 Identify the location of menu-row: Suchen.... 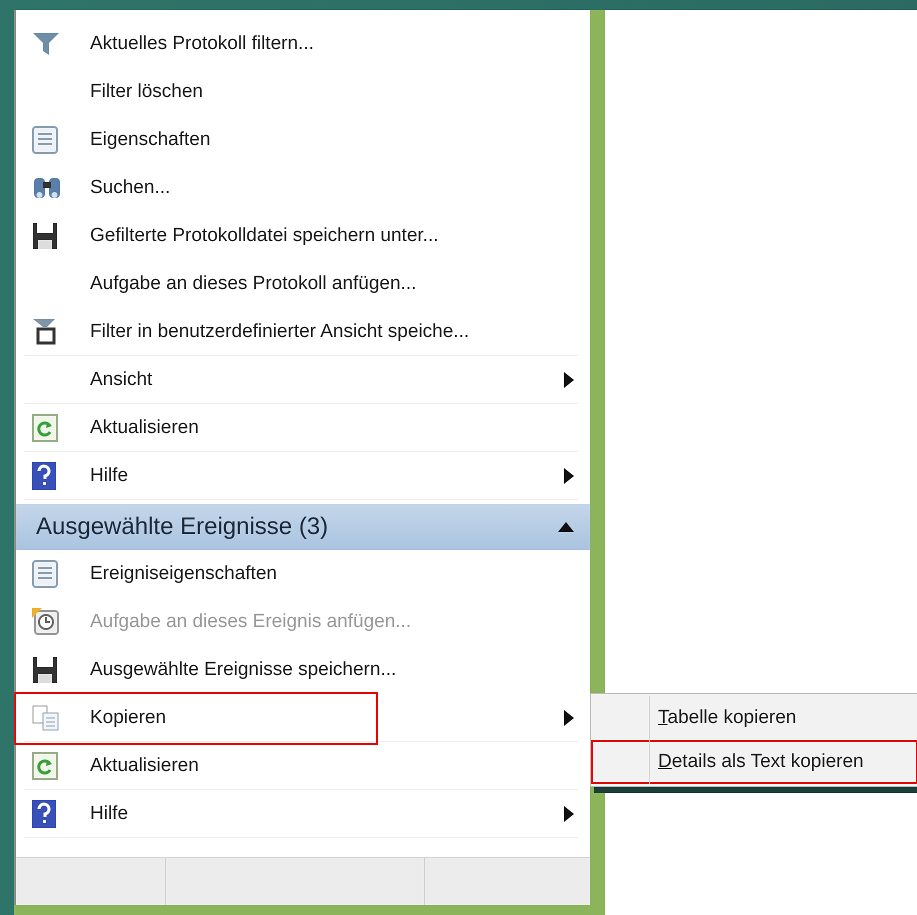
(301, 188).